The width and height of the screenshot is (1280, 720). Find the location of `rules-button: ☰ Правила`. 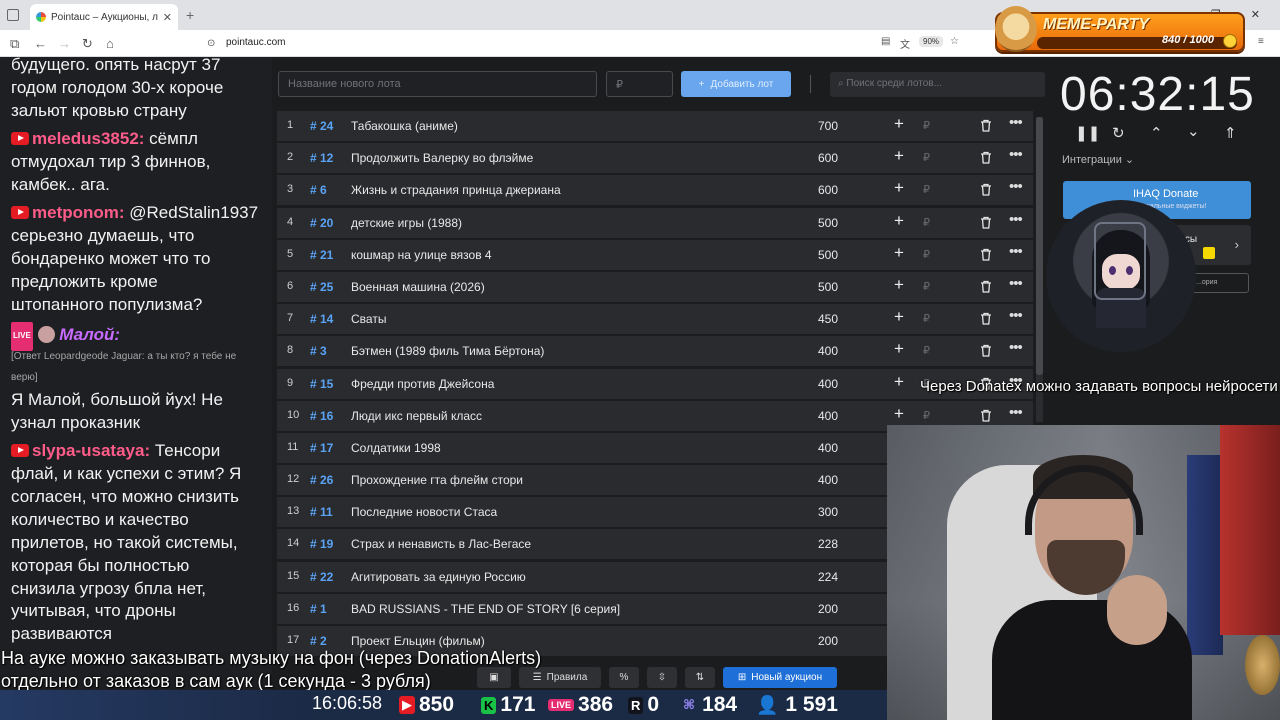

rules-button: ☰ Правила is located at coordinates (560, 677).